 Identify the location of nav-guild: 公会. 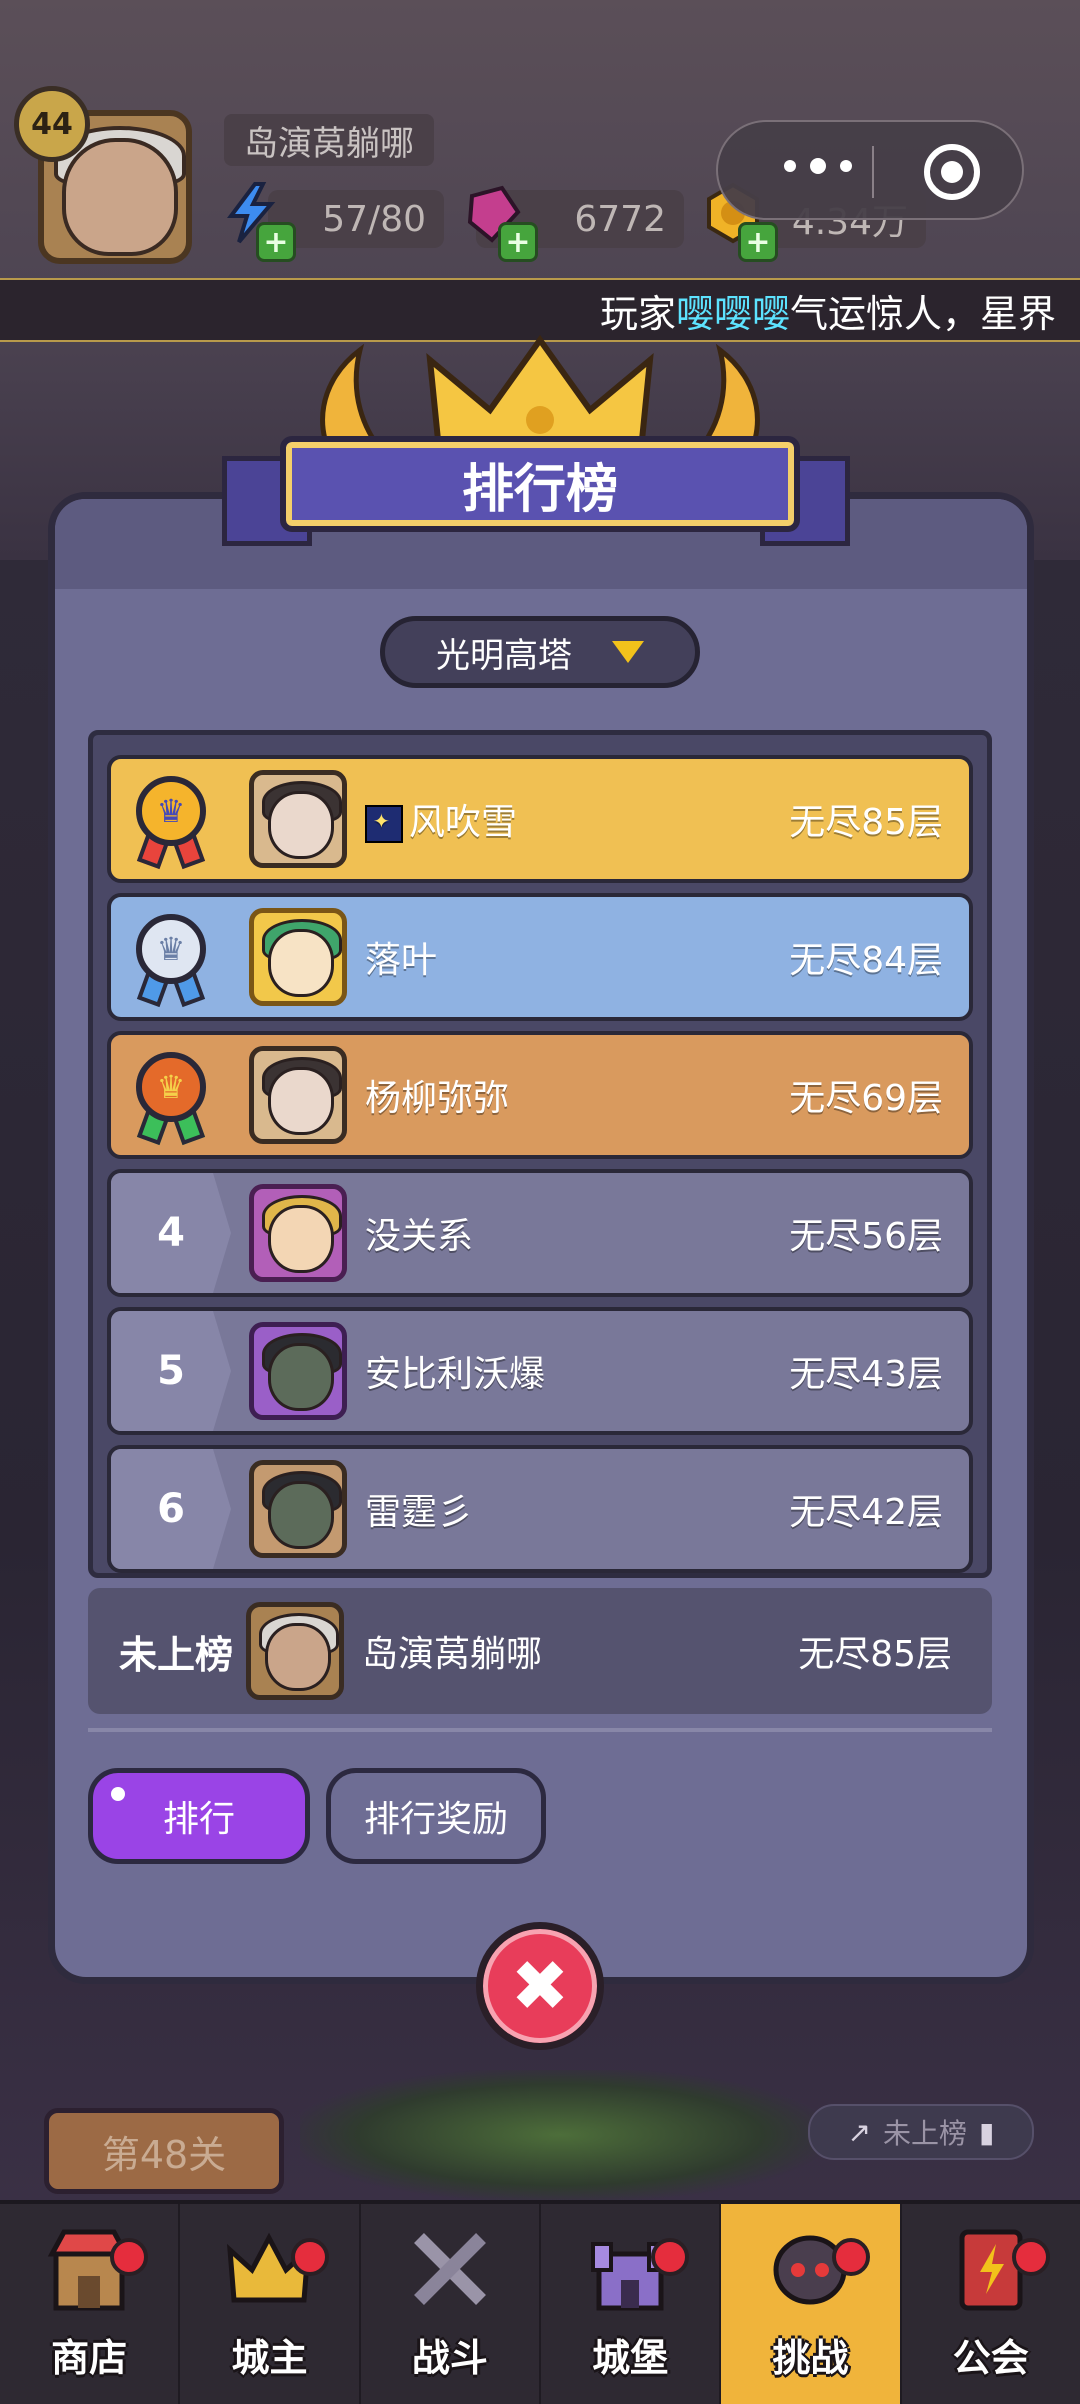
(991, 2304).